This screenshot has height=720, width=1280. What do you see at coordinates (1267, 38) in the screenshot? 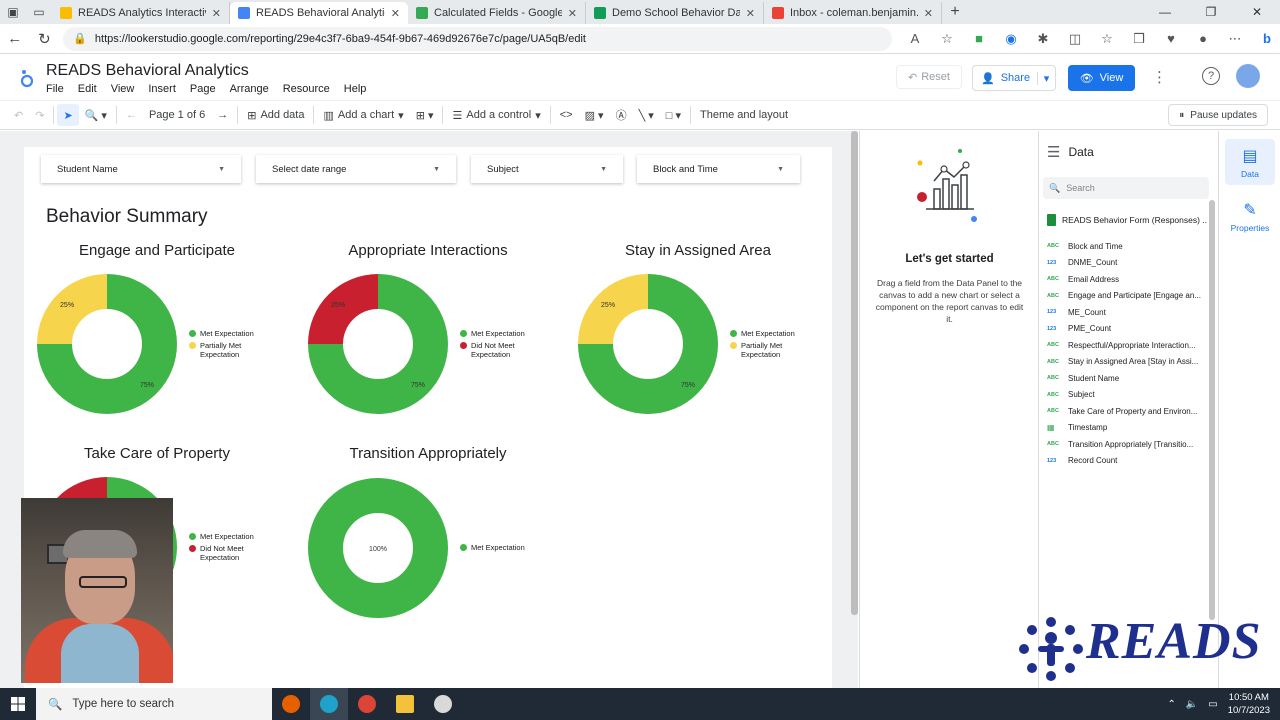
I see `bing-icon: b` at bounding box center [1267, 38].